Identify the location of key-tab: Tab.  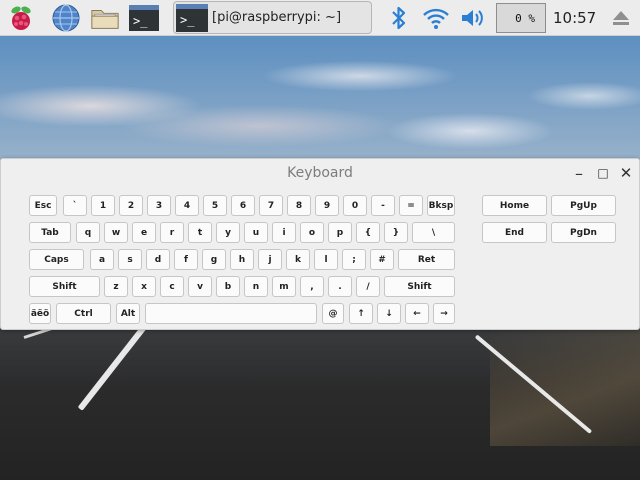
(50, 232).